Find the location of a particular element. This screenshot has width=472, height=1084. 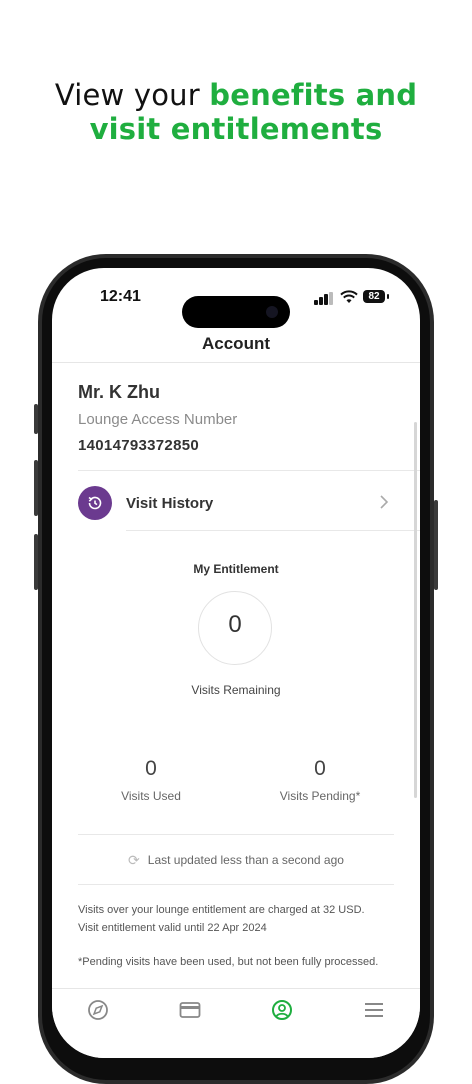

lounge-access-label: Lounge Access Number is located at coordinates (158, 419).